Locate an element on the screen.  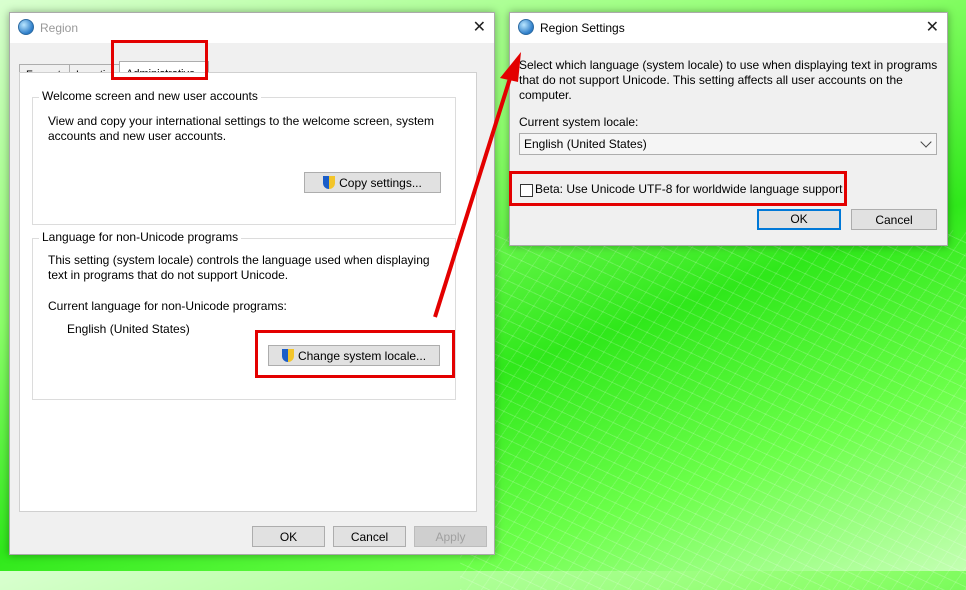
arrow is located at coordinates (477, 185).